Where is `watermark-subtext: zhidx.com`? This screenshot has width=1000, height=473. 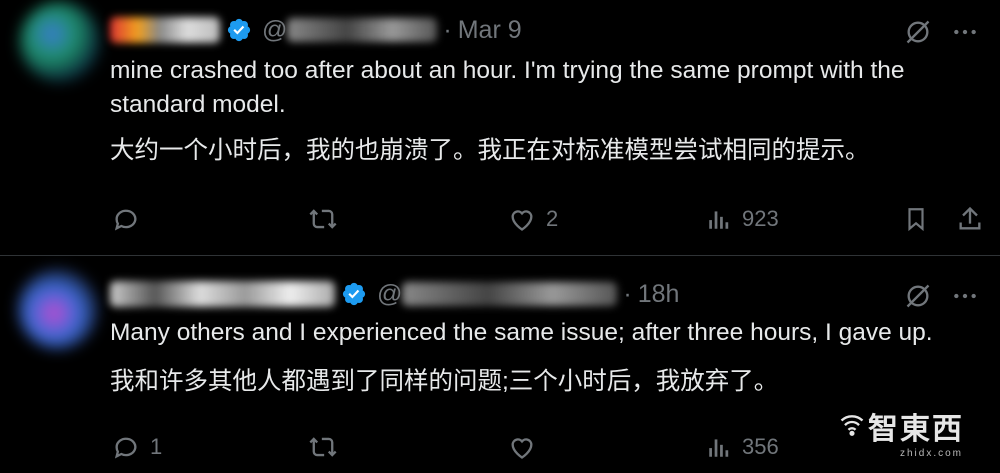 watermark-subtext: zhidx.com is located at coordinates (932, 453).